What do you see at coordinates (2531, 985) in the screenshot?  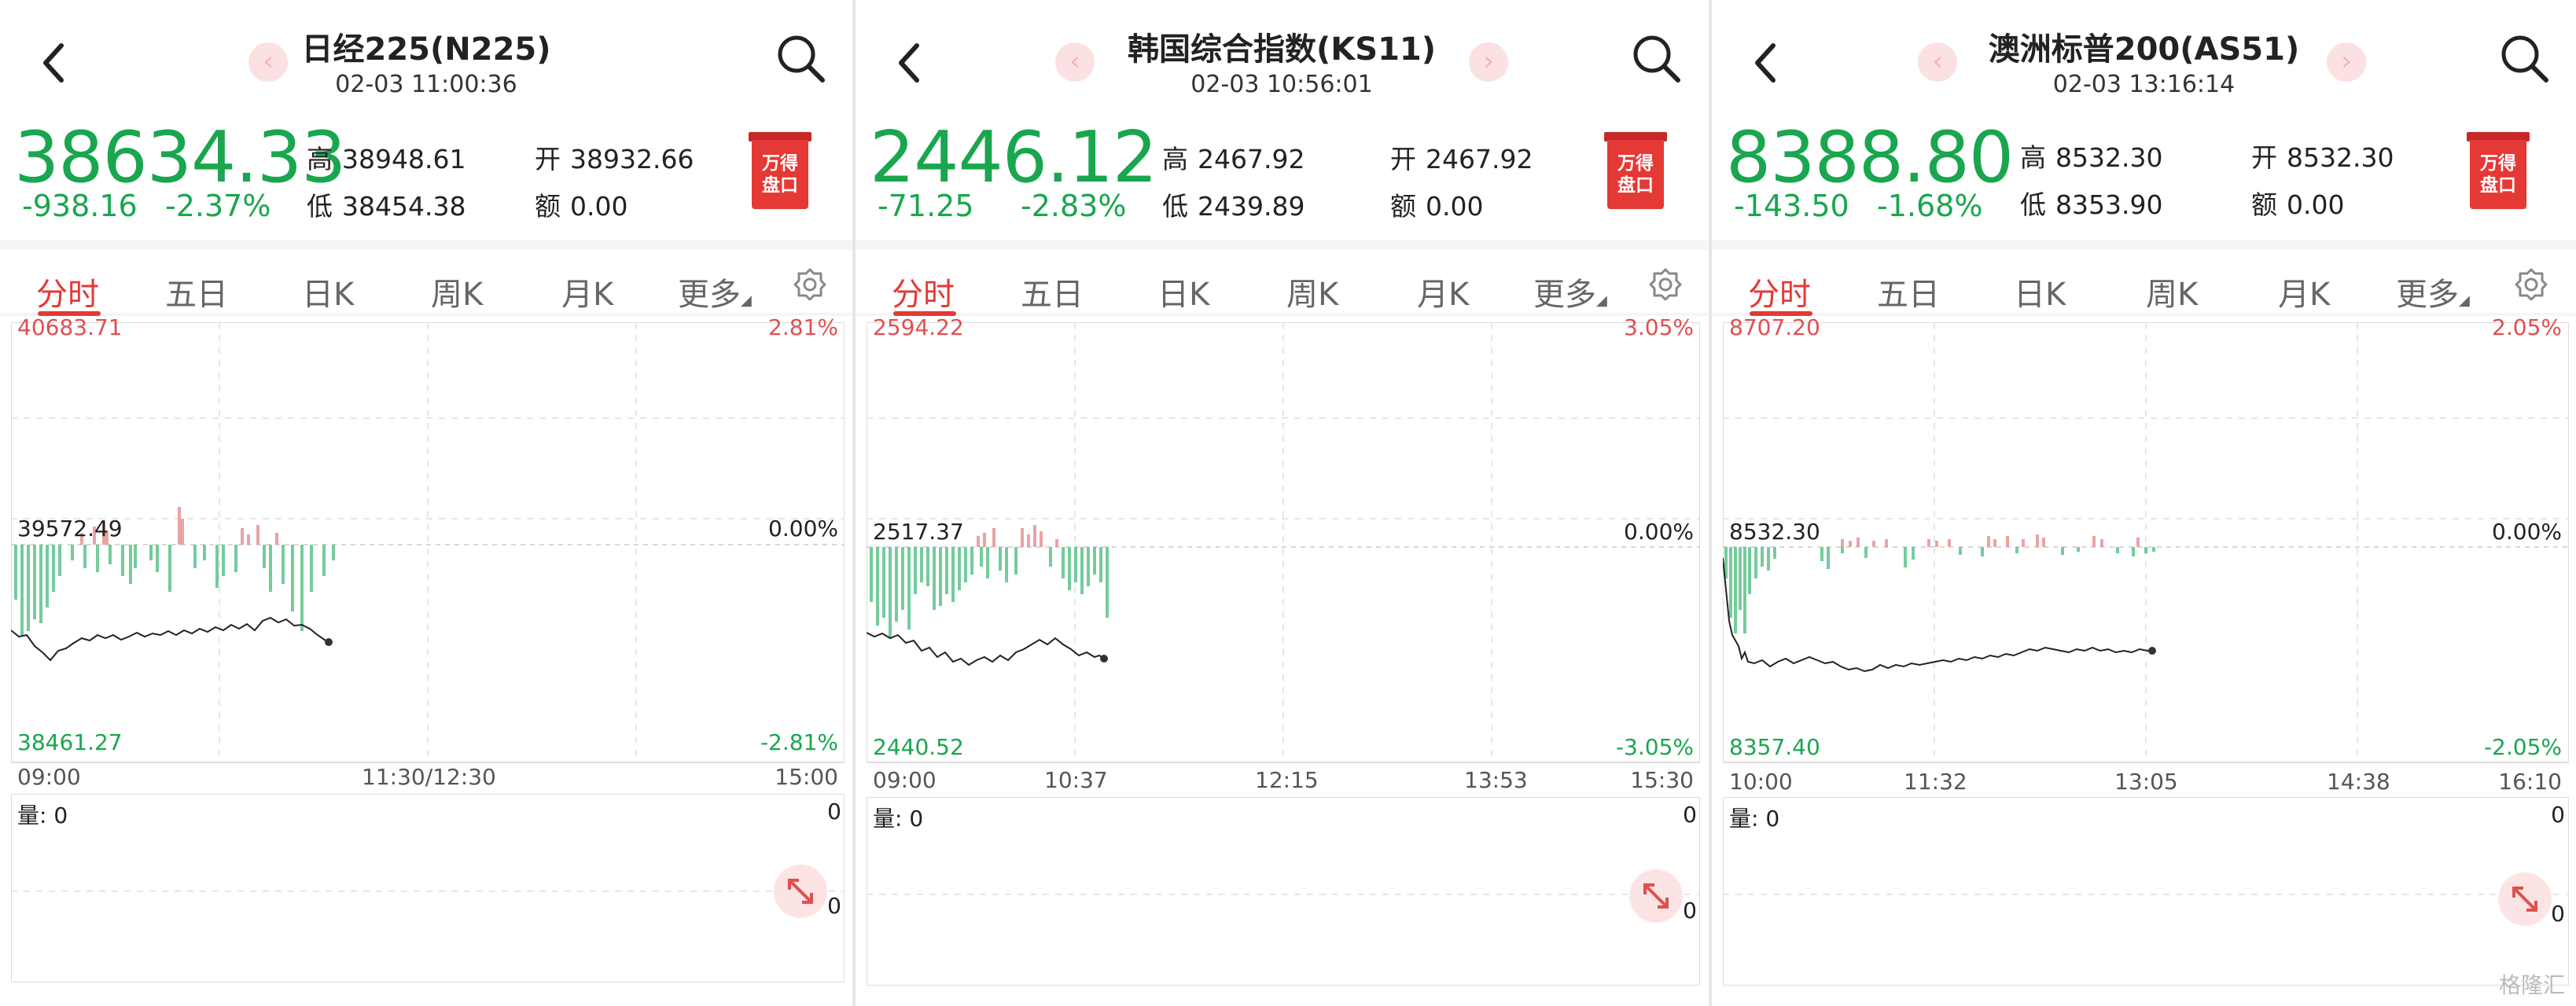 I see `watermark: 格隆汇` at bounding box center [2531, 985].